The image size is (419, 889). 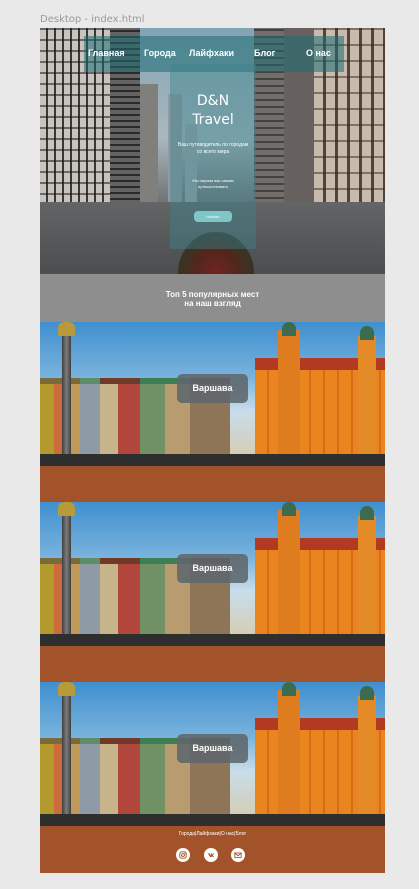 What do you see at coordinates (183, 855) in the screenshot?
I see `instagram-icon` at bounding box center [183, 855].